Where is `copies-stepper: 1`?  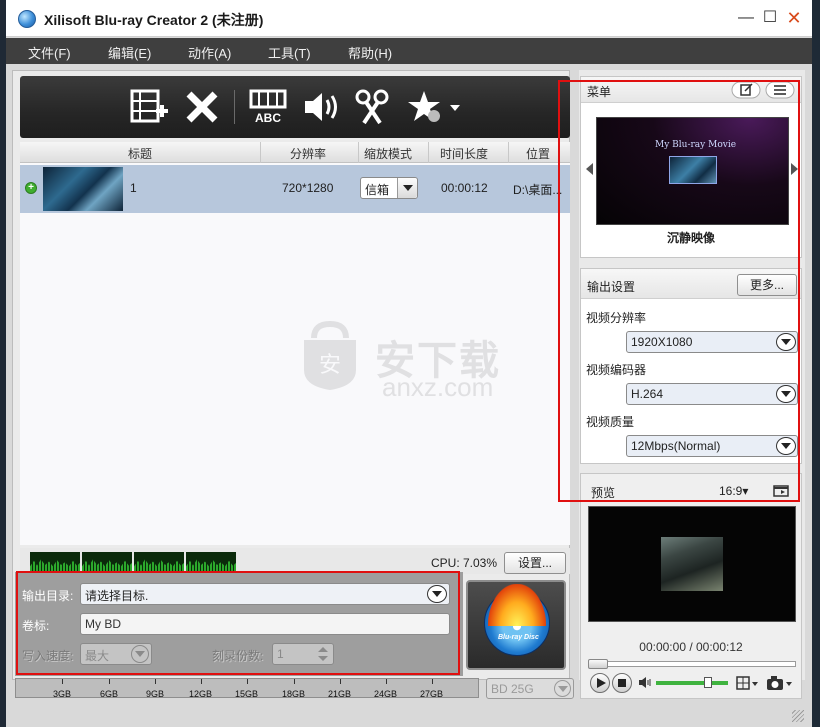 copies-stepper: 1 is located at coordinates (303, 654).